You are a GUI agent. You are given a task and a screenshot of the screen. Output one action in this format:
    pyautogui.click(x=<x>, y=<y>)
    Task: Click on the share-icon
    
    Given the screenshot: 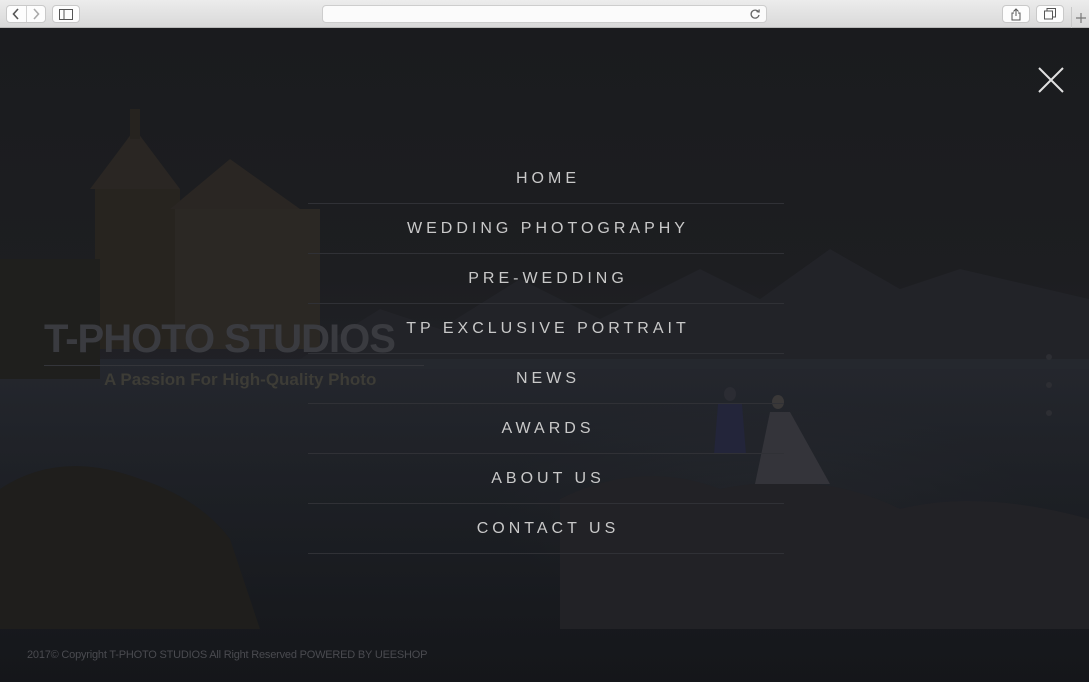 What is the action you would take?
    pyautogui.click(x=1016, y=13)
    